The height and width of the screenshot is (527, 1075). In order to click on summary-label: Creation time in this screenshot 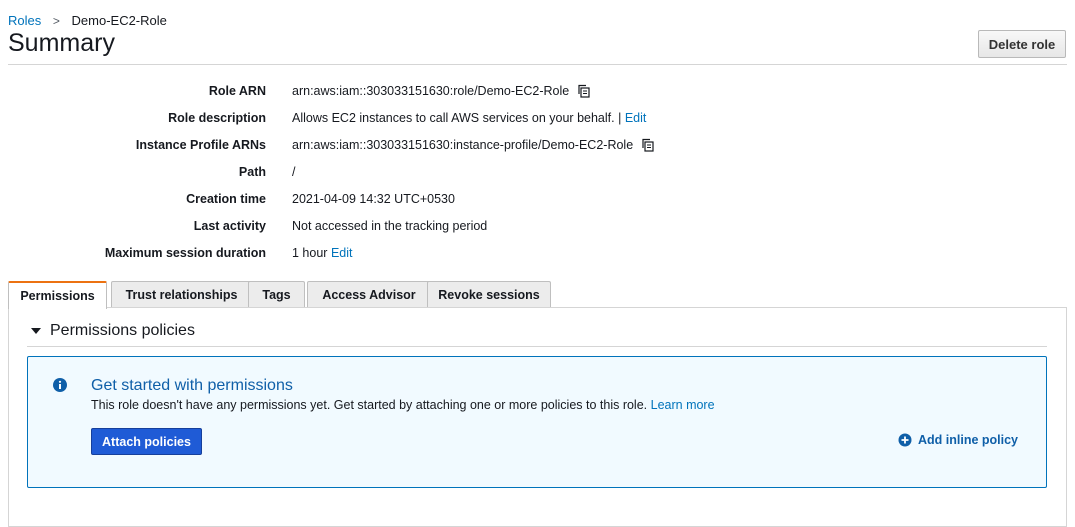, I will do `click(226, 199)`.